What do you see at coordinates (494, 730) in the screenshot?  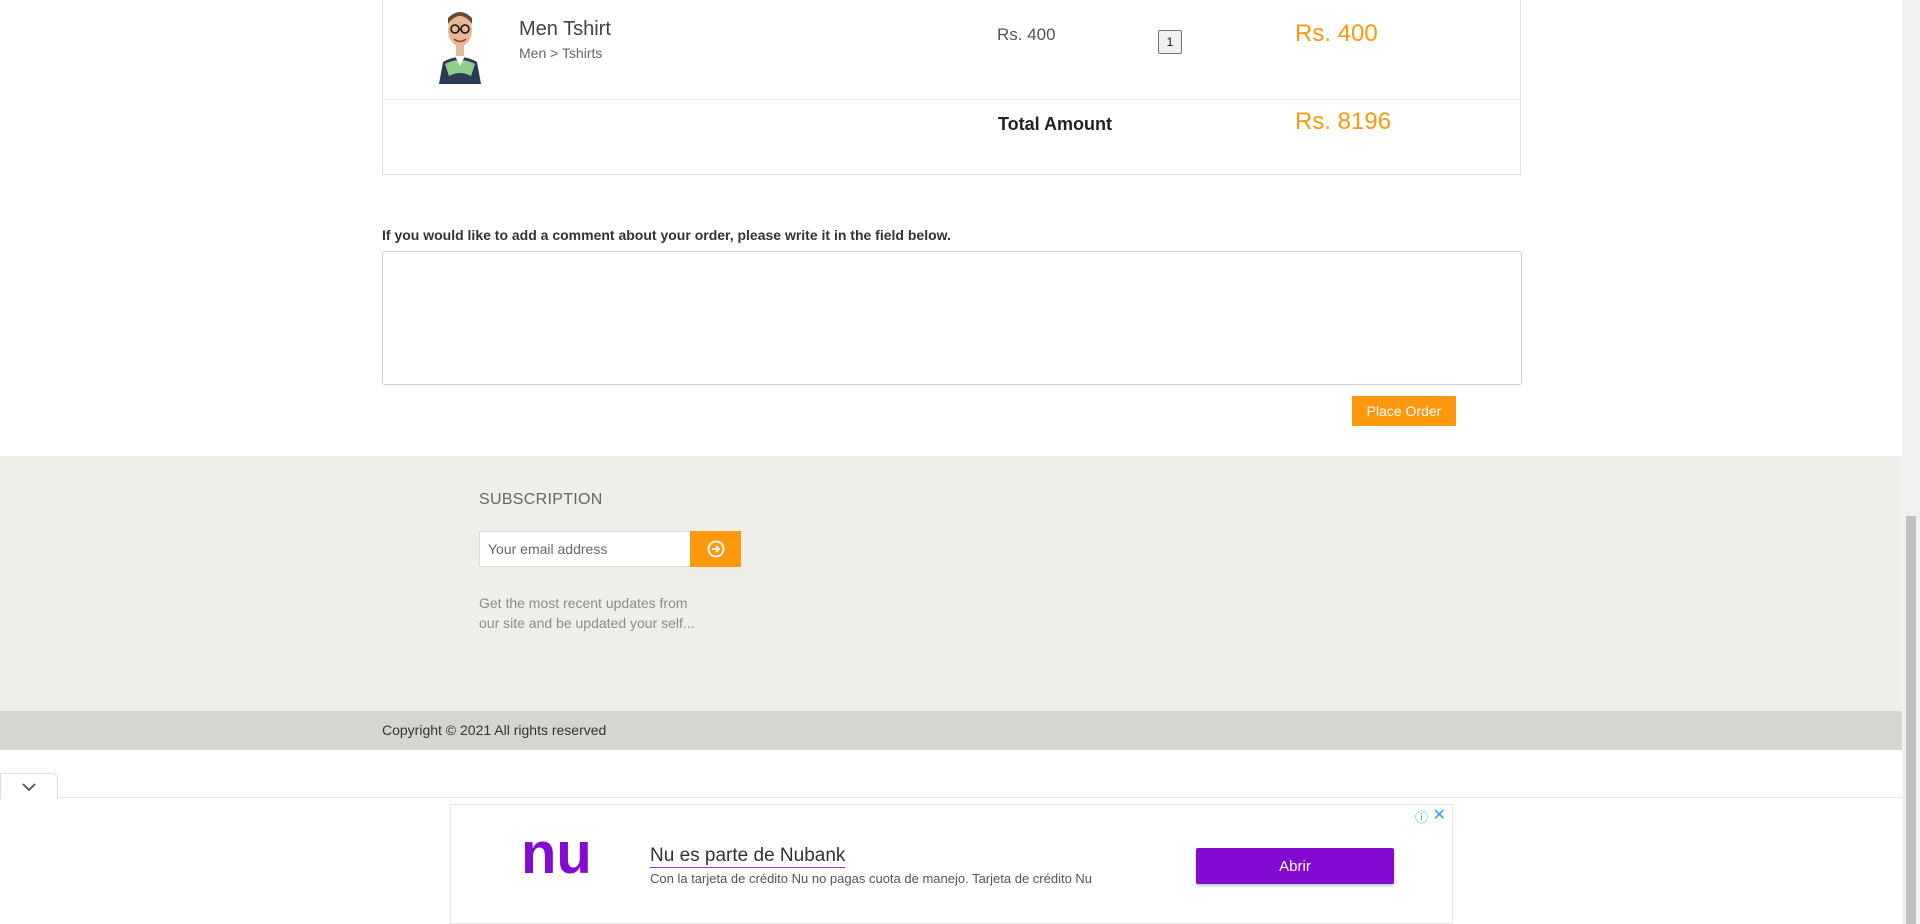 I see `copyright-text: Copyright © 2021 All rights reserved` at bounding box center [494, 730].